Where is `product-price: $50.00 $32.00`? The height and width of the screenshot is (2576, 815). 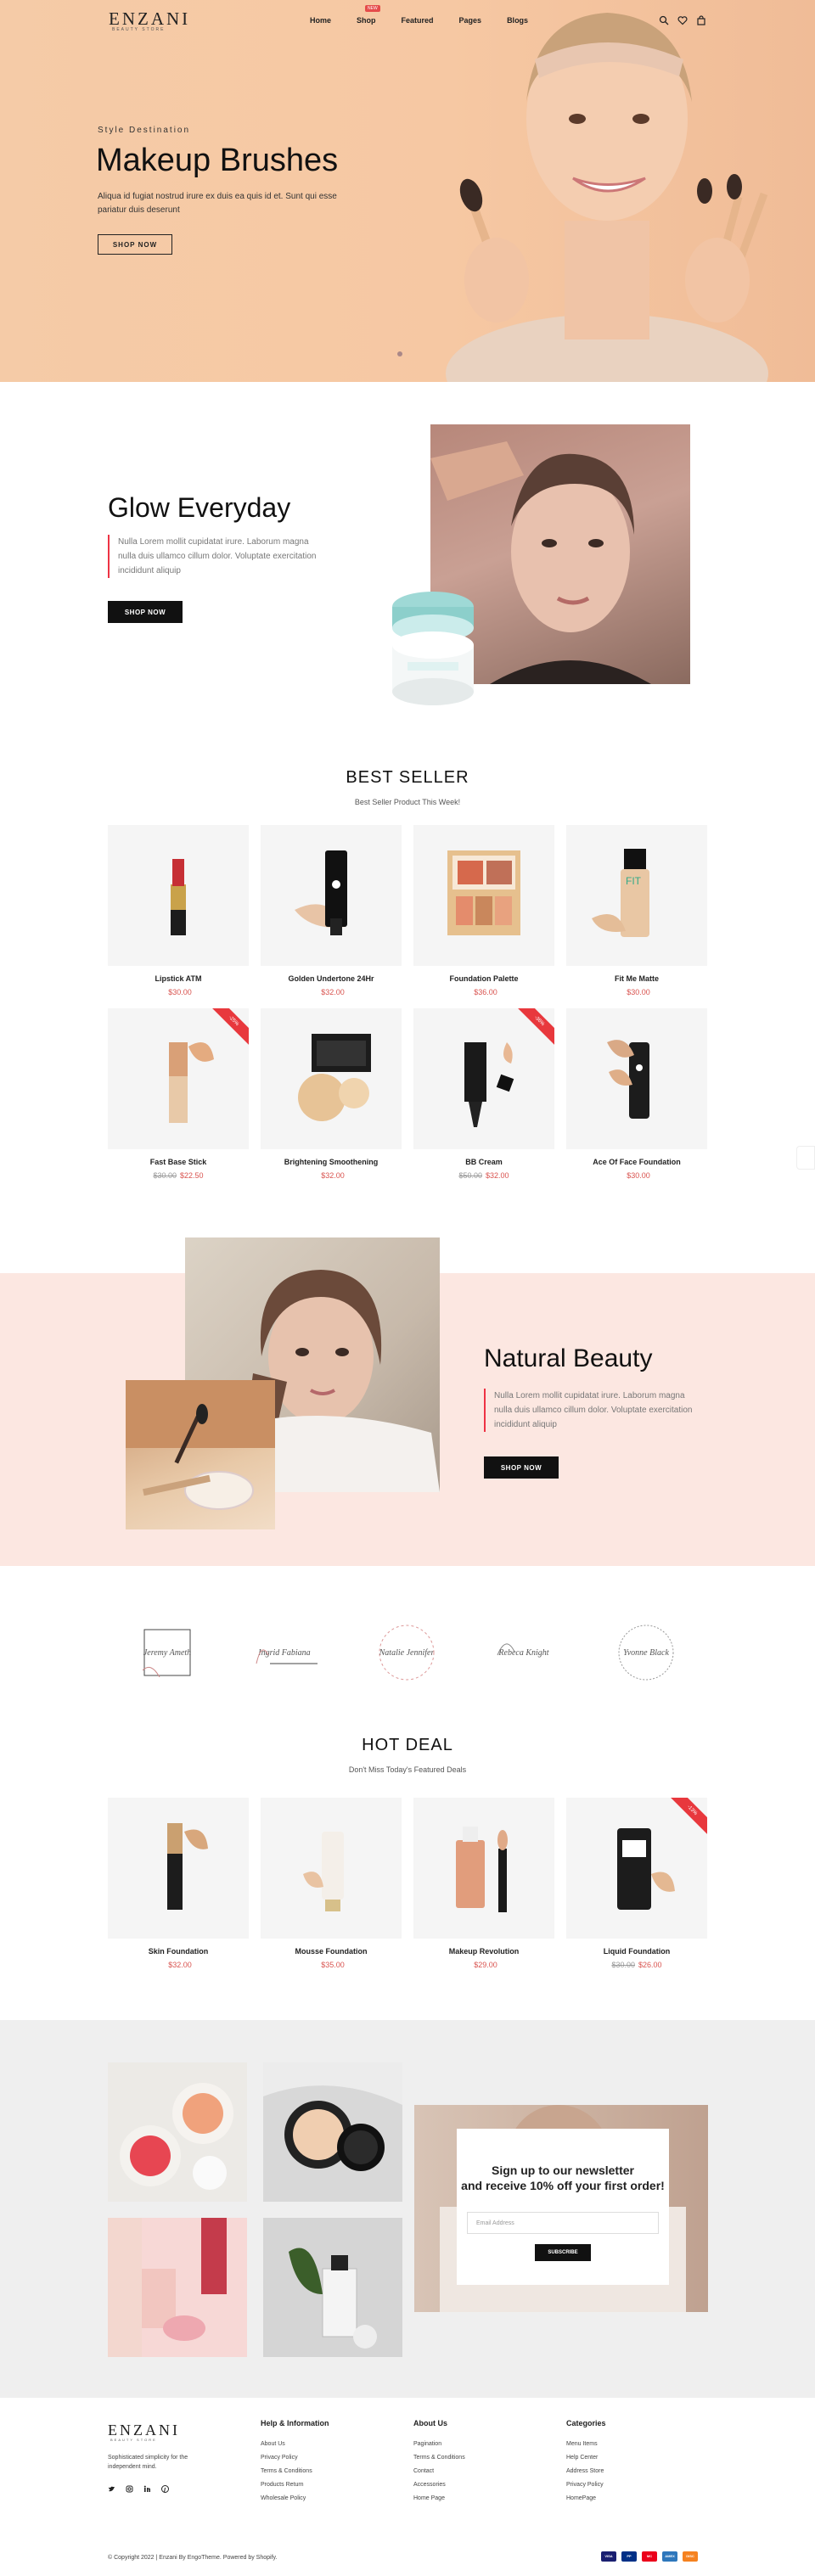 product-price: $50.00 $32.00 is located at coordinates (484, 1175).